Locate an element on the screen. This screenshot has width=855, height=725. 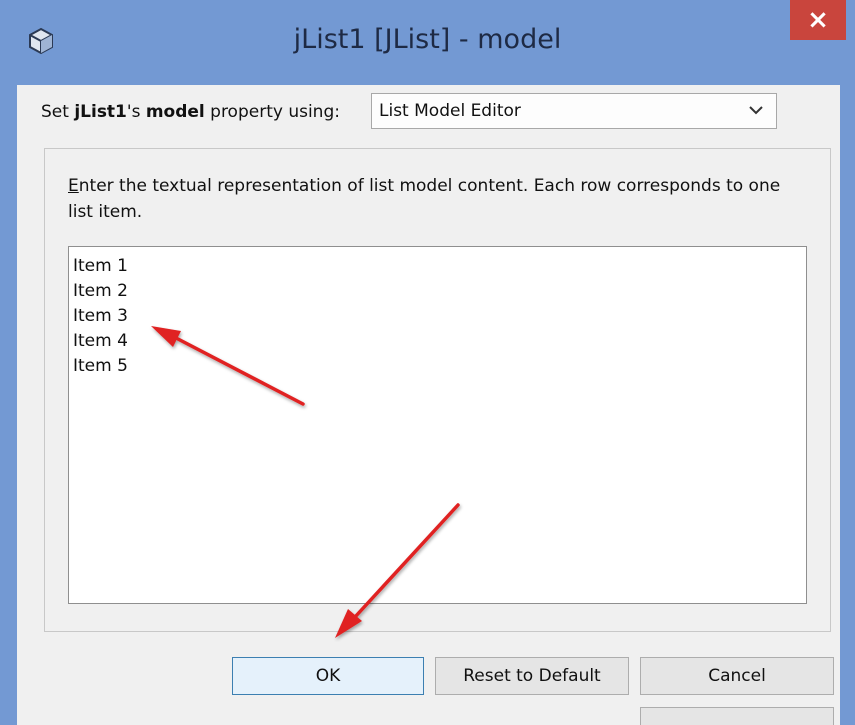
mnemonic-letter: E is located at coordinates (73, 186).